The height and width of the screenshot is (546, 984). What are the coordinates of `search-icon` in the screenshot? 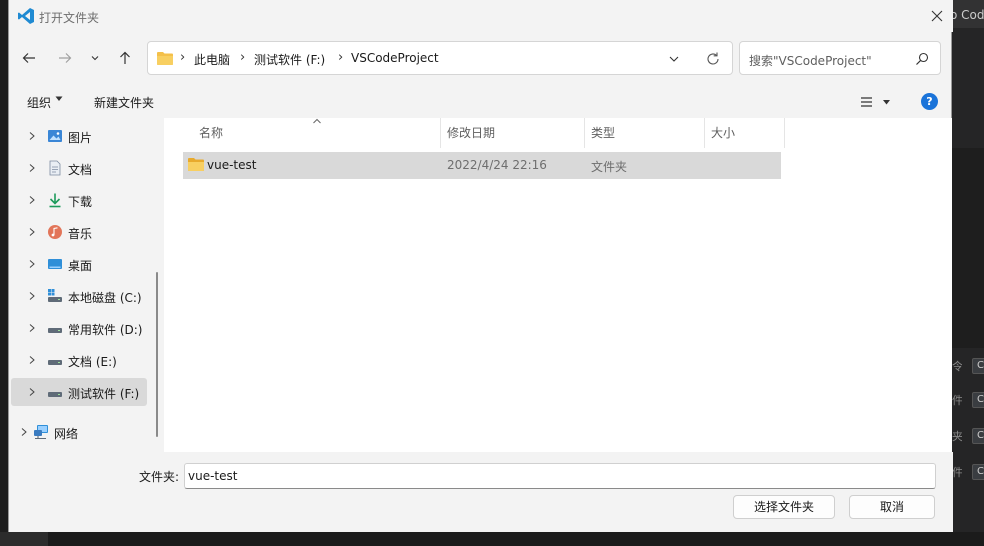 It's located at (922, 58).